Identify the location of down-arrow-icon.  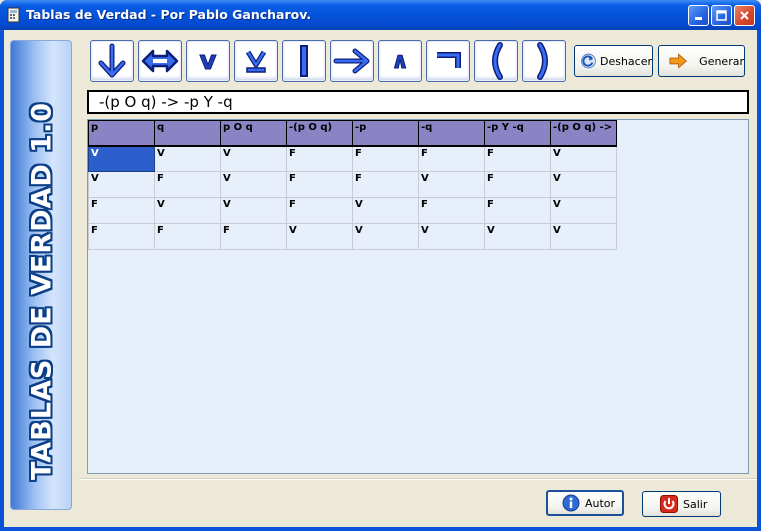
(112, 60).